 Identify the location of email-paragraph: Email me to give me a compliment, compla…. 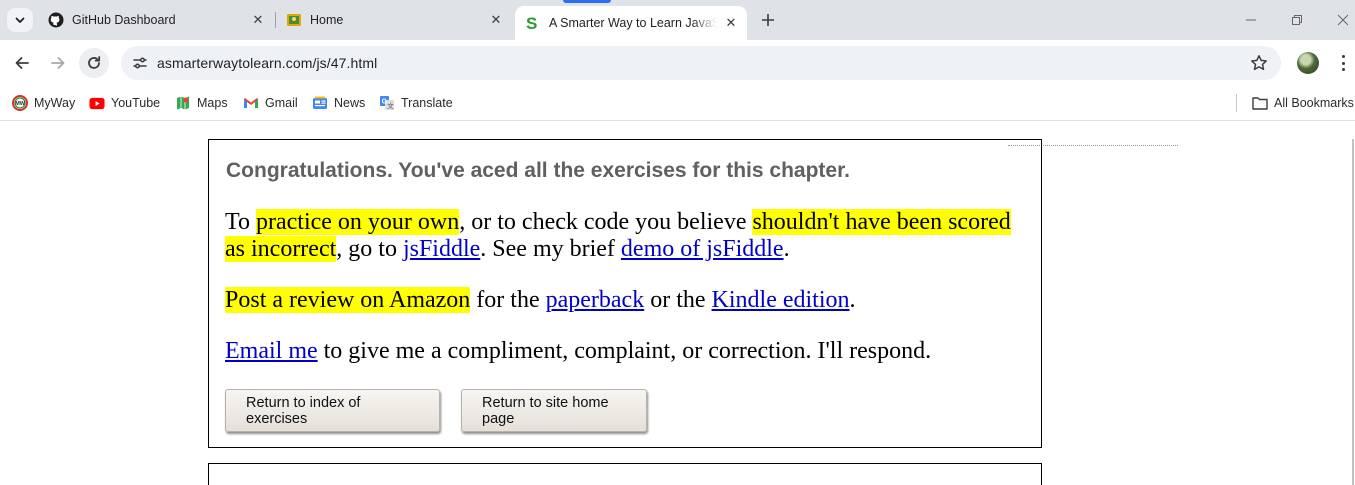
(625, 351).